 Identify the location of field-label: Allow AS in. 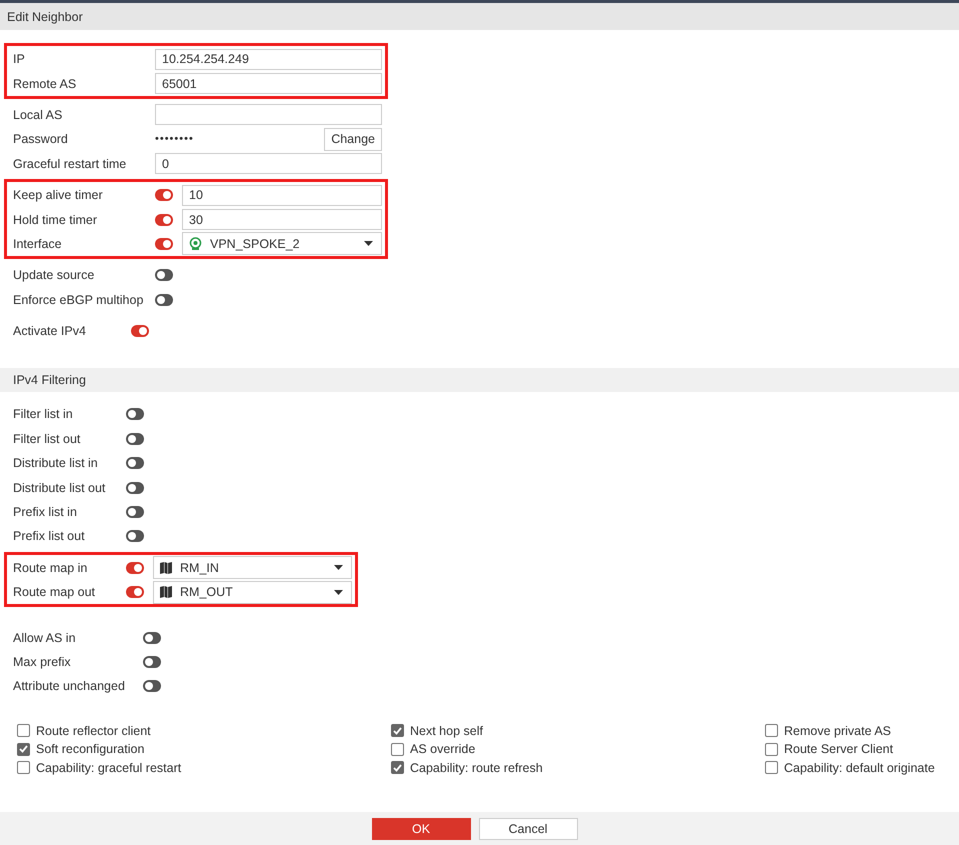
(45, 637).